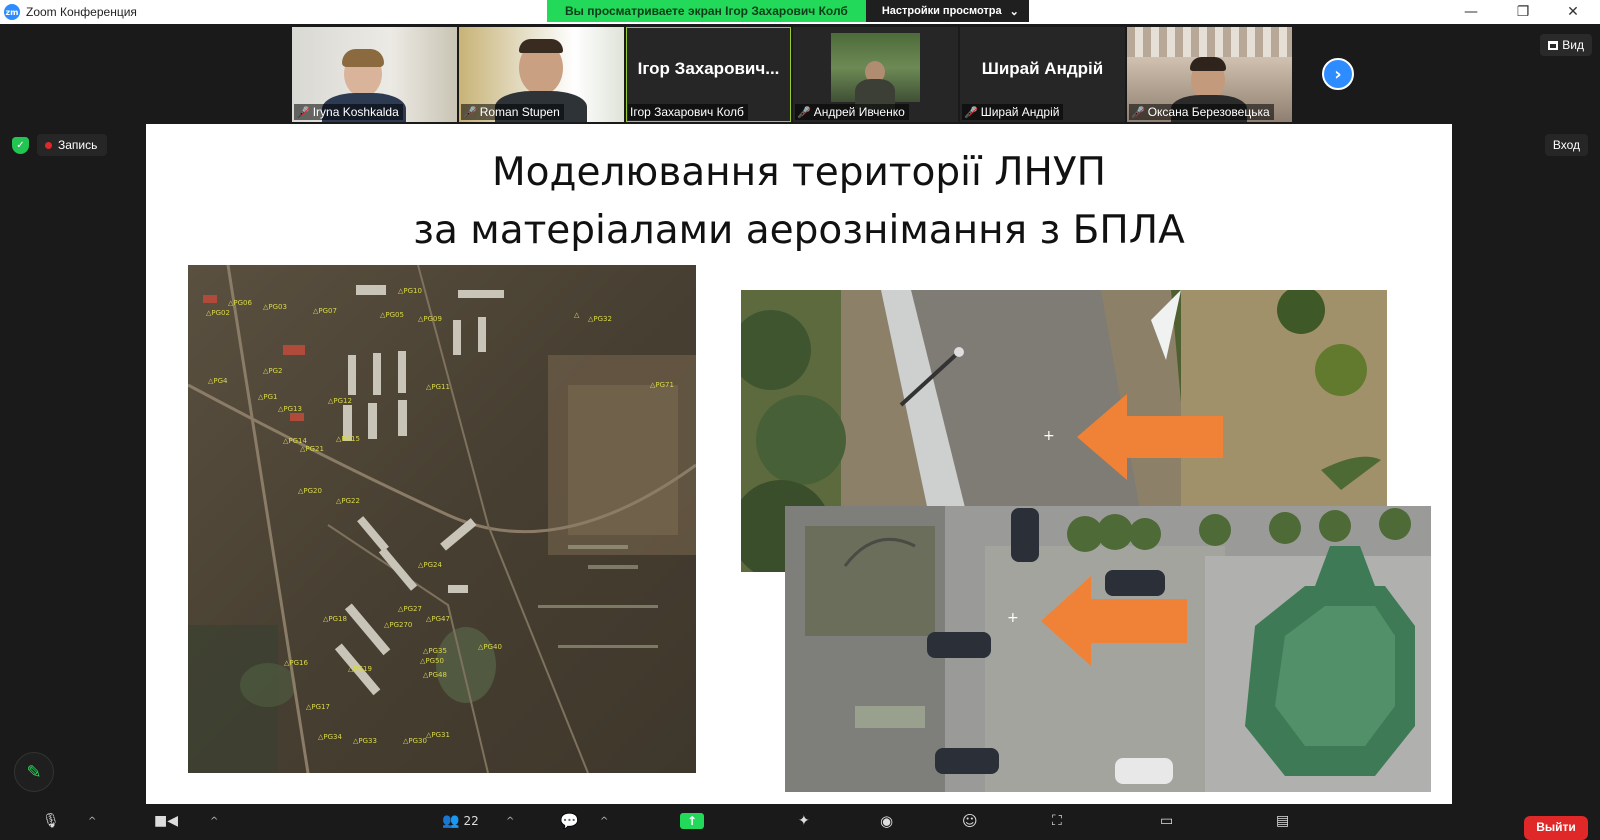 The image size is (1600, 840). Describe the element at coordinates (335, 619) in the screenshot. I see `svg-text: △PG18` at that location.